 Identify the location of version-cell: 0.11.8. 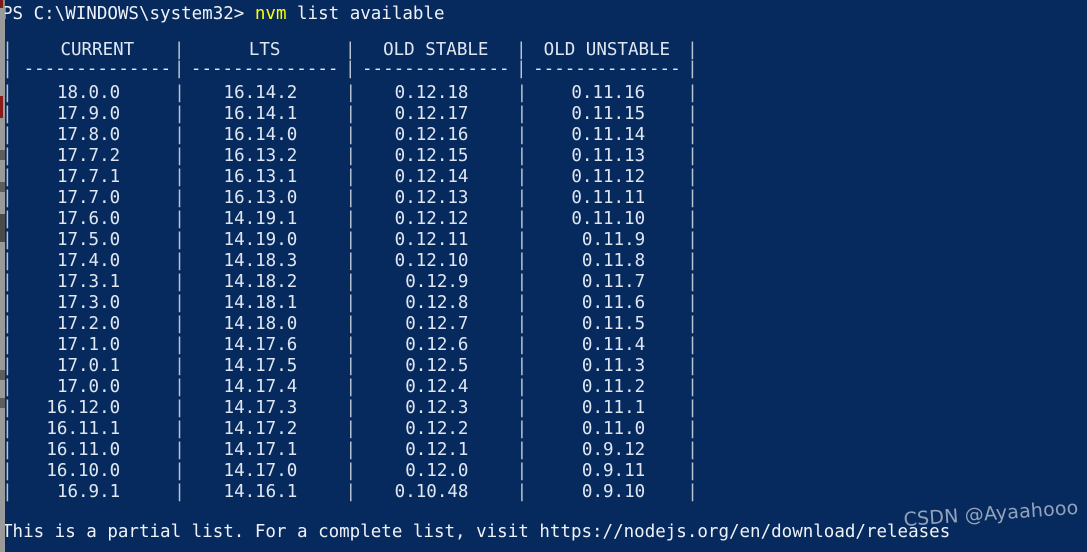
(613, 261).